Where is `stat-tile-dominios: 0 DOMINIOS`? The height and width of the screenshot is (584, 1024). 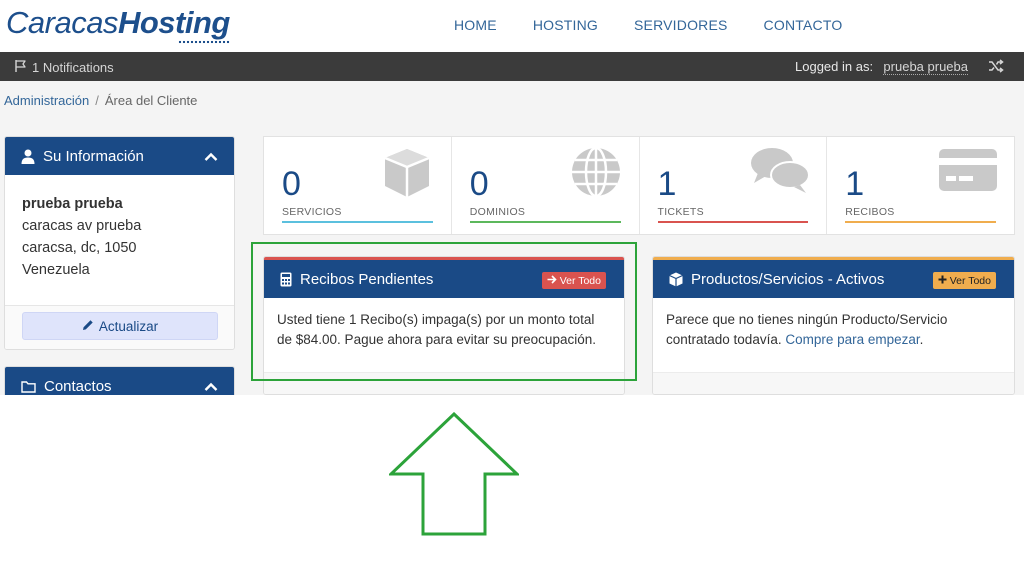
stat-tile-dominios: 0 DOMINIOS is located at coordinates (546, 185).